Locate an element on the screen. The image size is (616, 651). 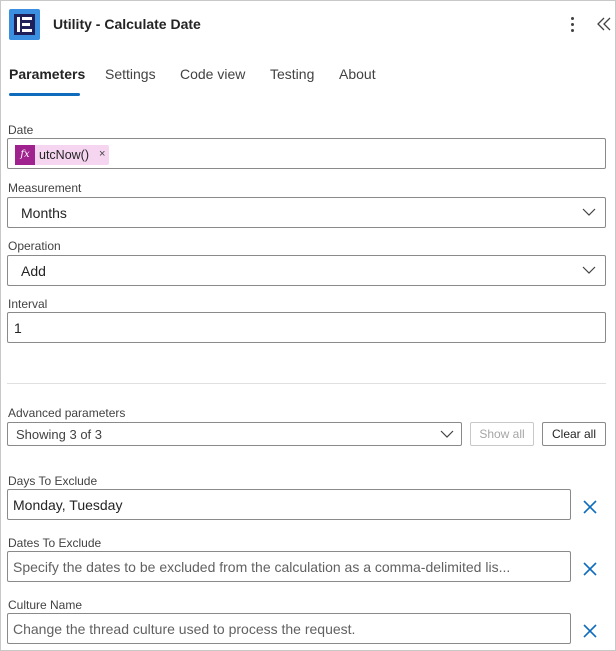
operation-value: Add is located at coordinates (33, 271).